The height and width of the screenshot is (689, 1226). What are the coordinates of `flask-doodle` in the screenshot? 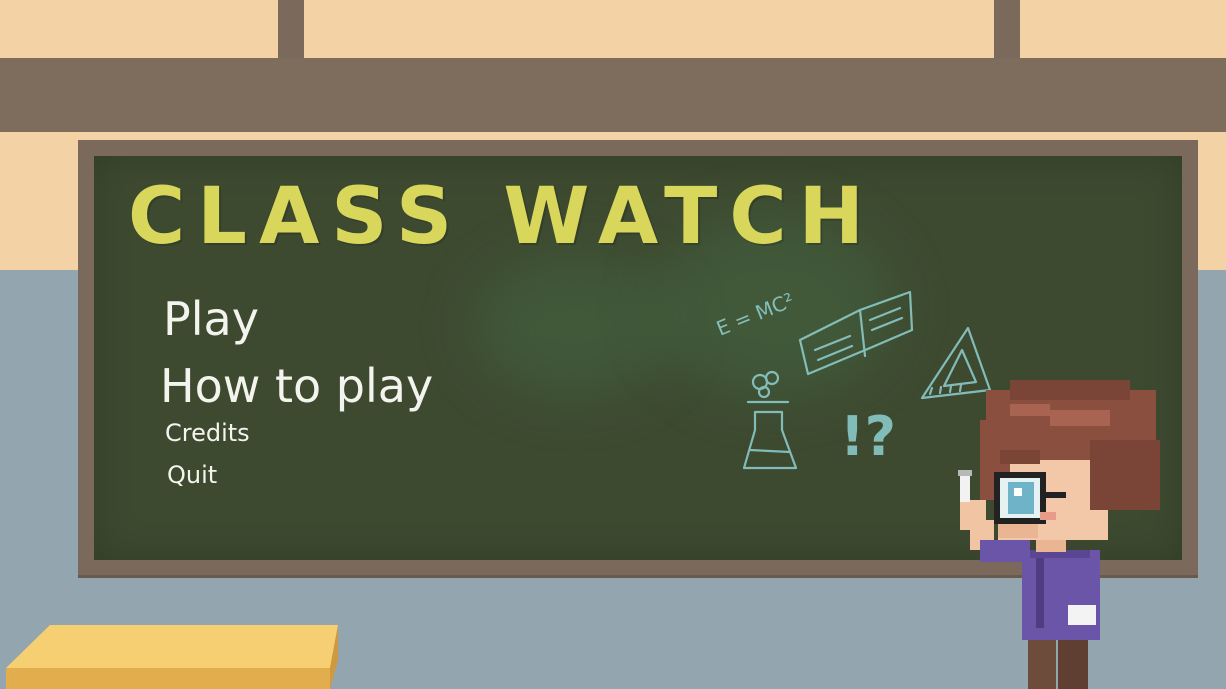 It's located at (770, 420).